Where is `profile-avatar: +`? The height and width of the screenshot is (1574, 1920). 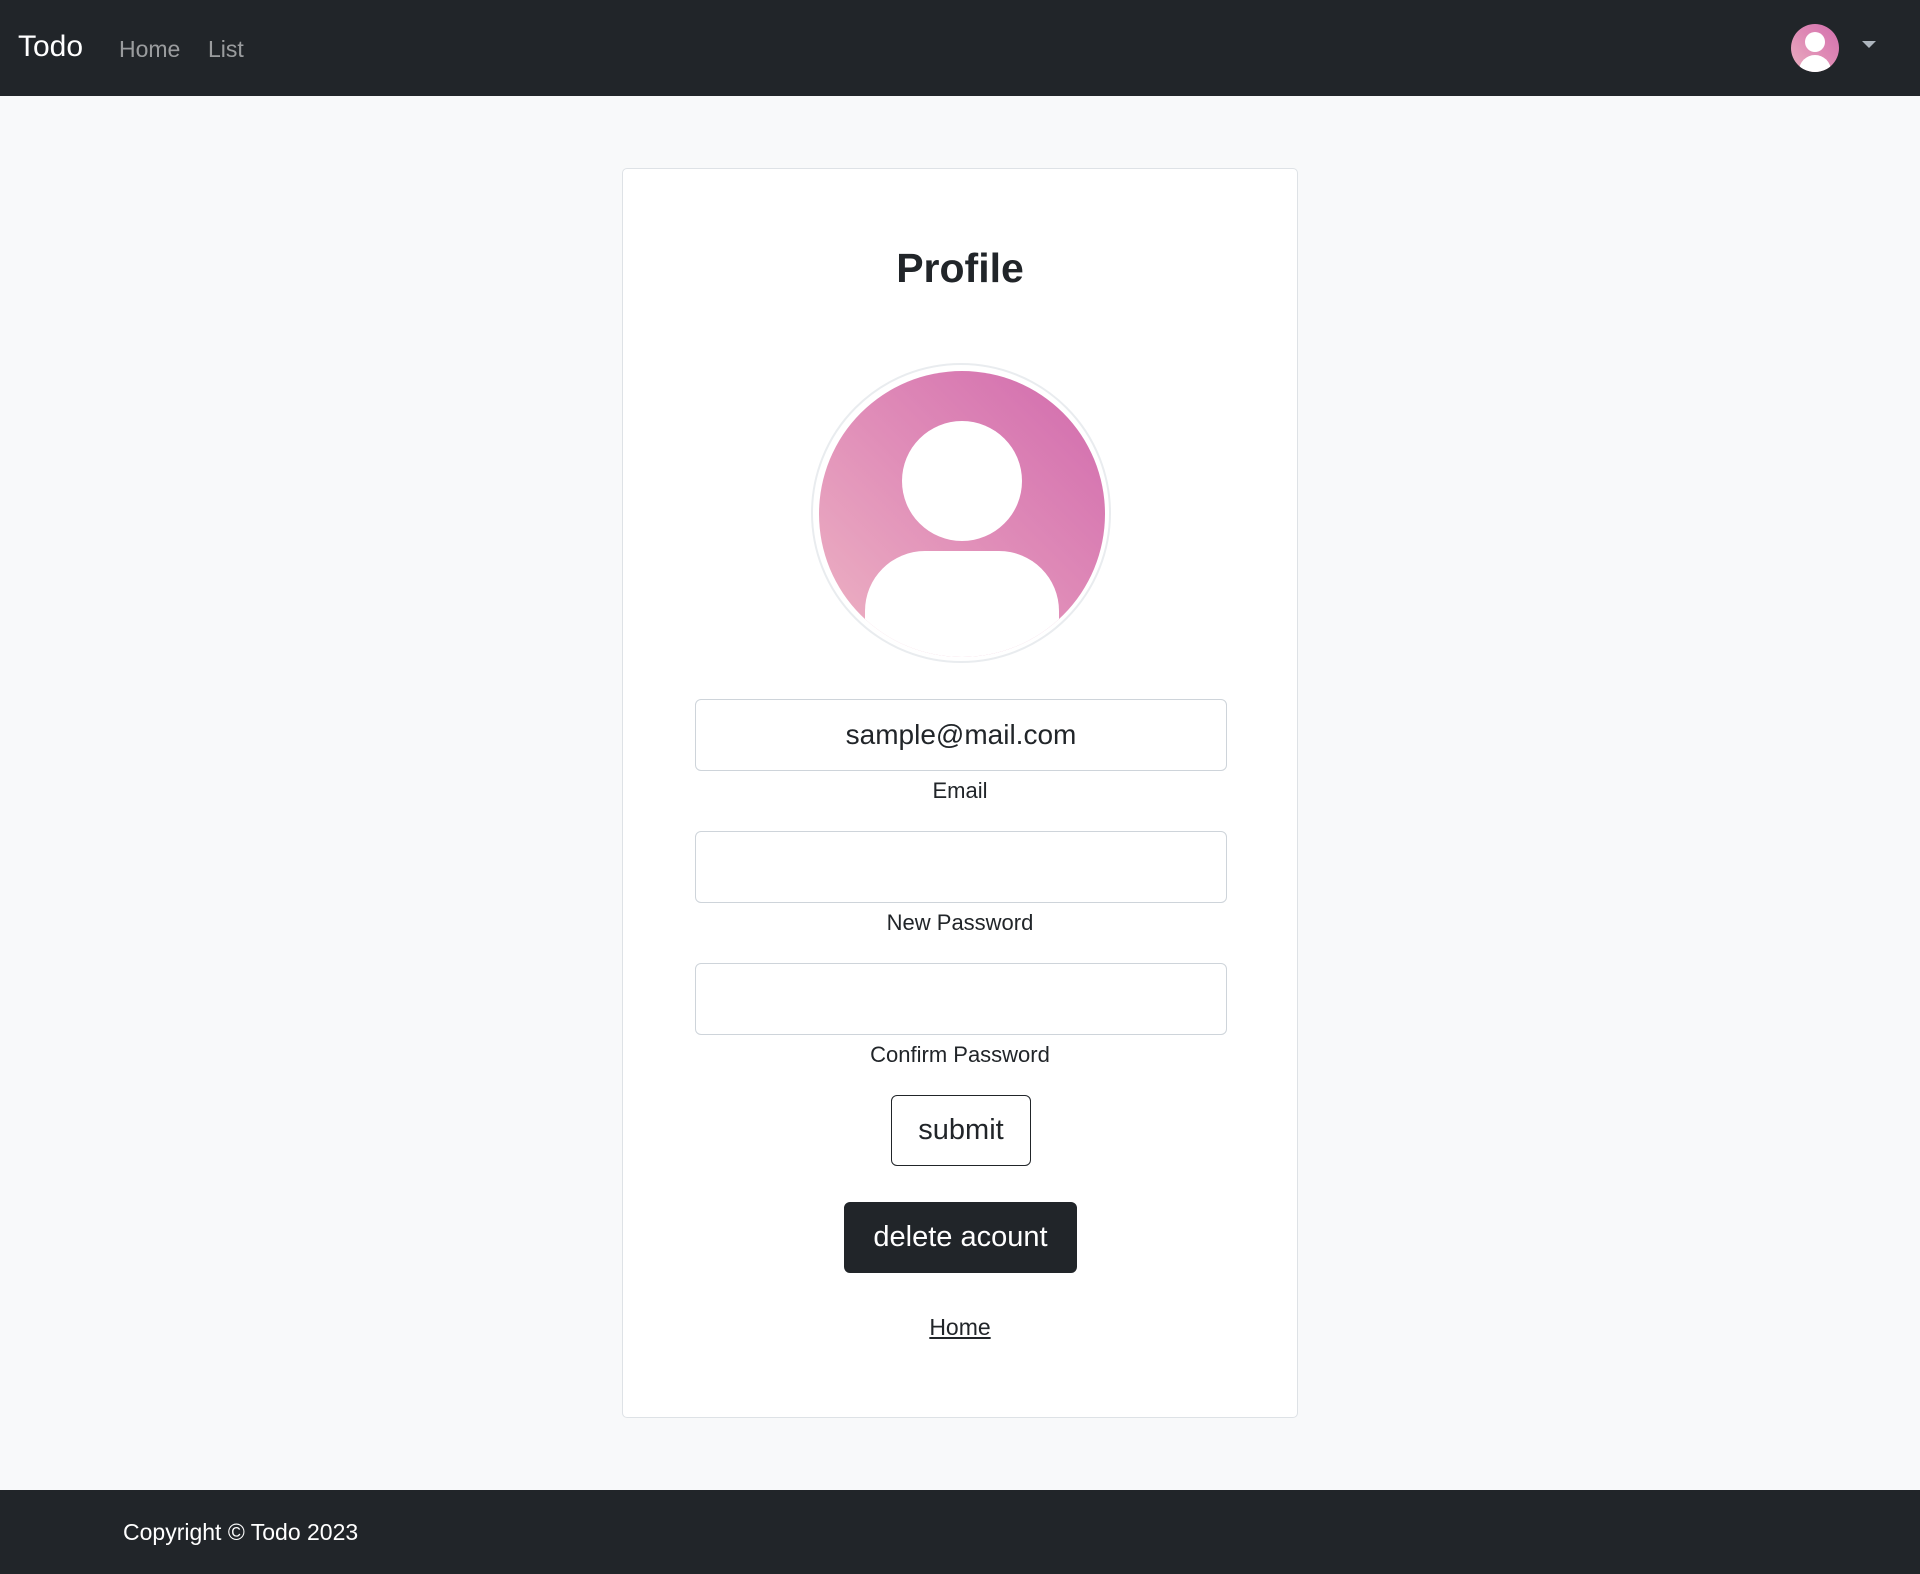 profile-avatar: + is located at coordinates (961, 563).